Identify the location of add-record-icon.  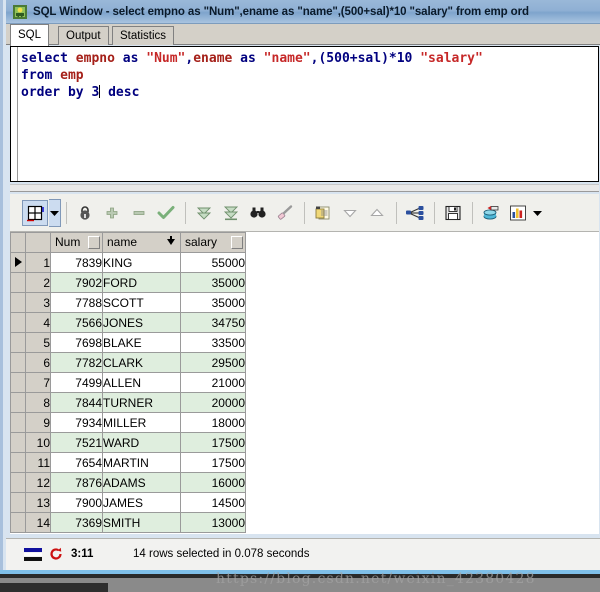
(112, 213).